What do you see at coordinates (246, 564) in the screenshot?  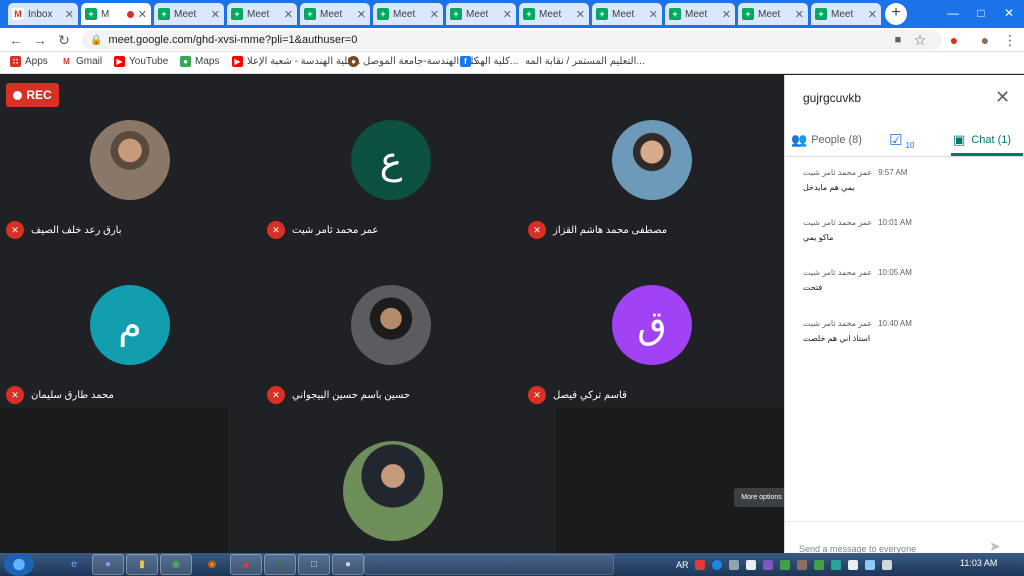 I see `acrobat-icon: ▲` at bounding box center [246, 564].